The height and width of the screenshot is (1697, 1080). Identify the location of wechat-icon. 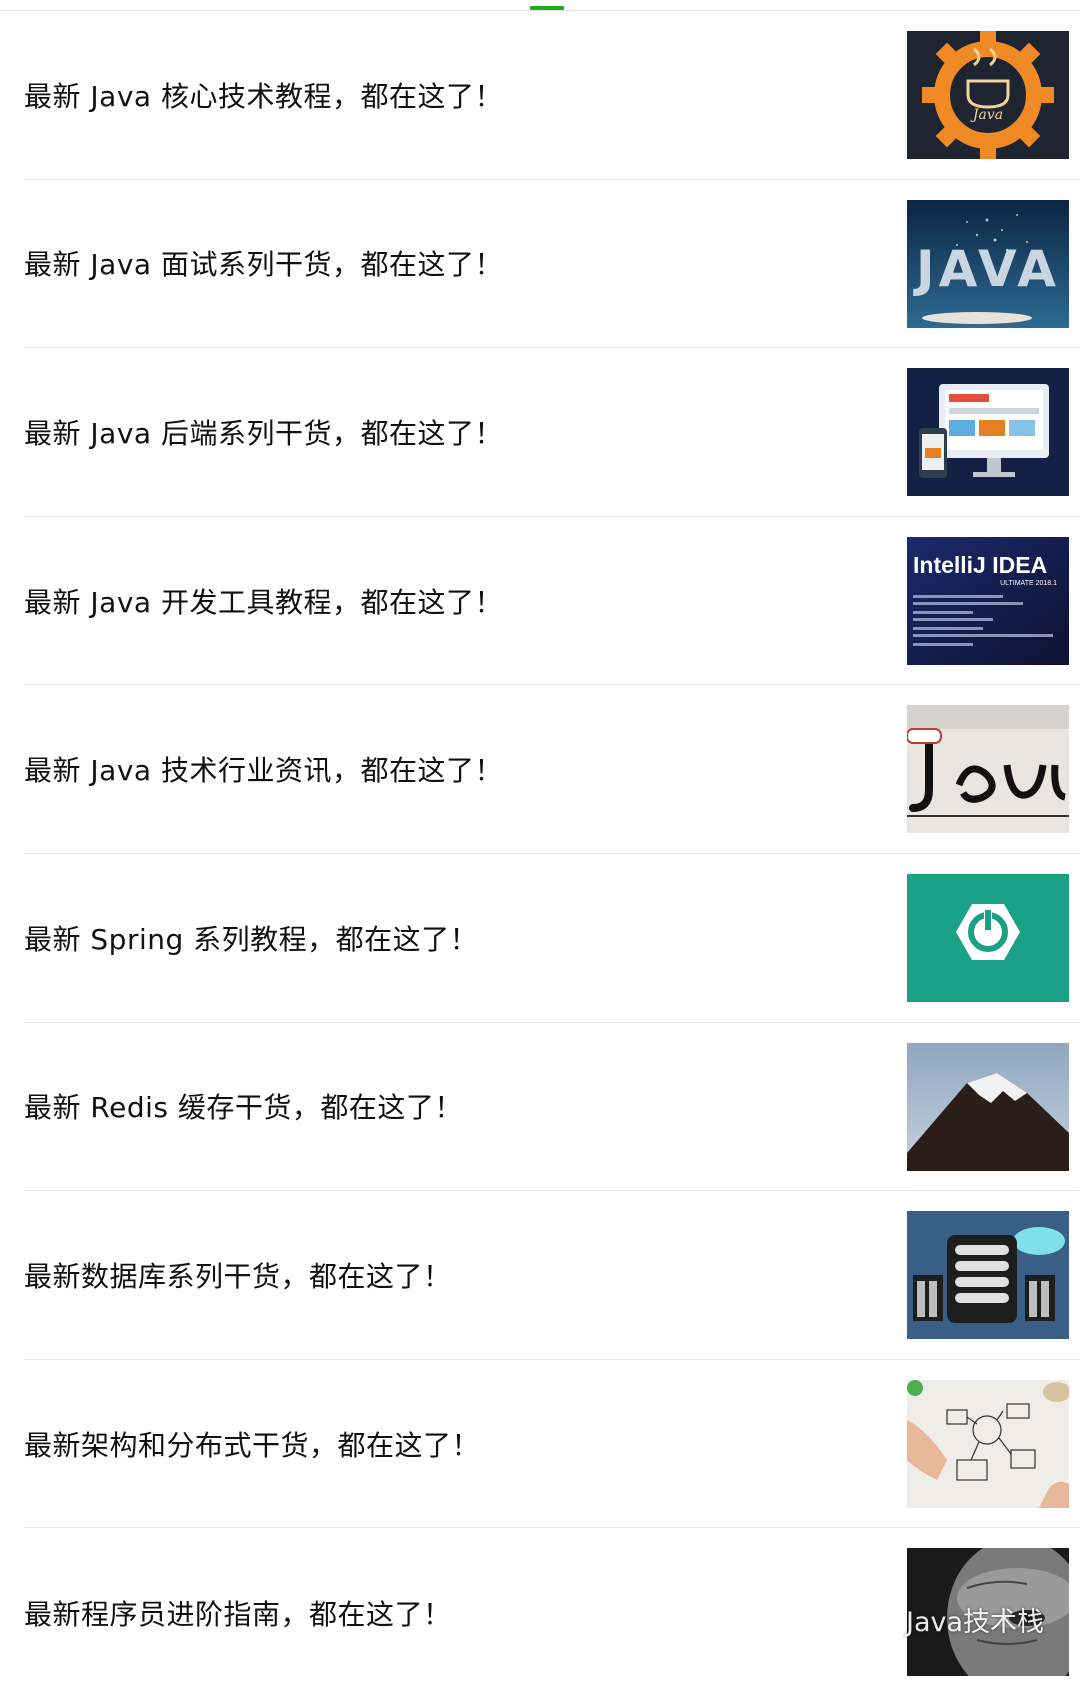
(879, 1619).